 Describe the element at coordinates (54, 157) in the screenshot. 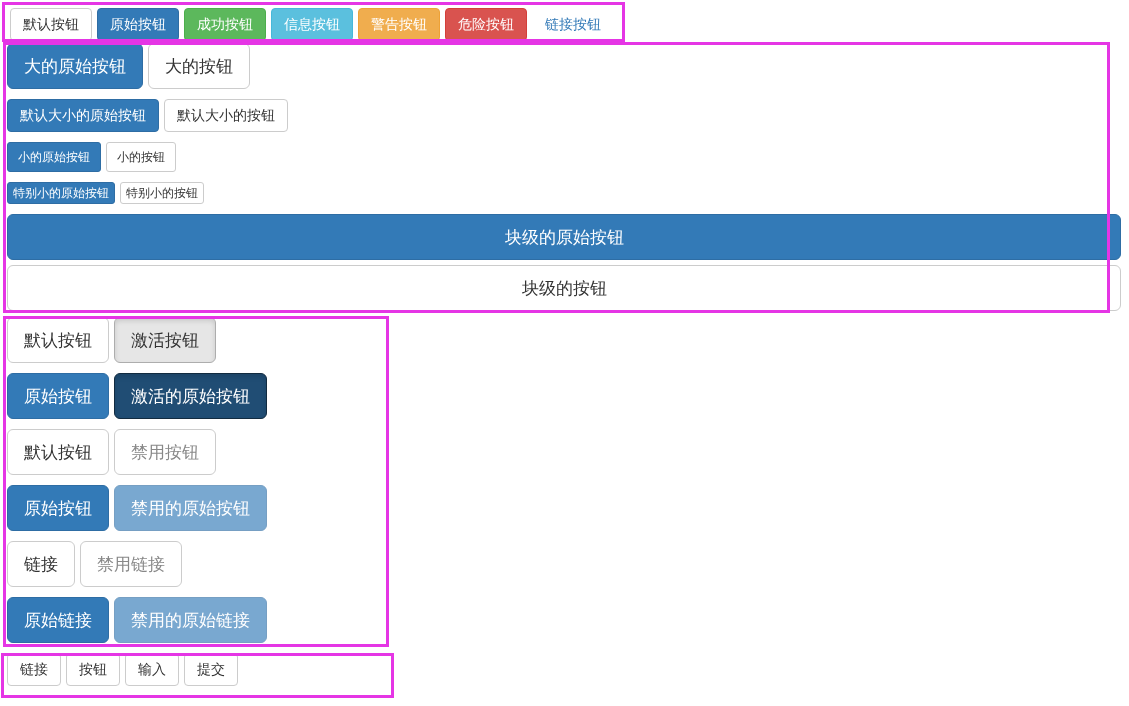

I see `button: 小的原始按钮` at that location.